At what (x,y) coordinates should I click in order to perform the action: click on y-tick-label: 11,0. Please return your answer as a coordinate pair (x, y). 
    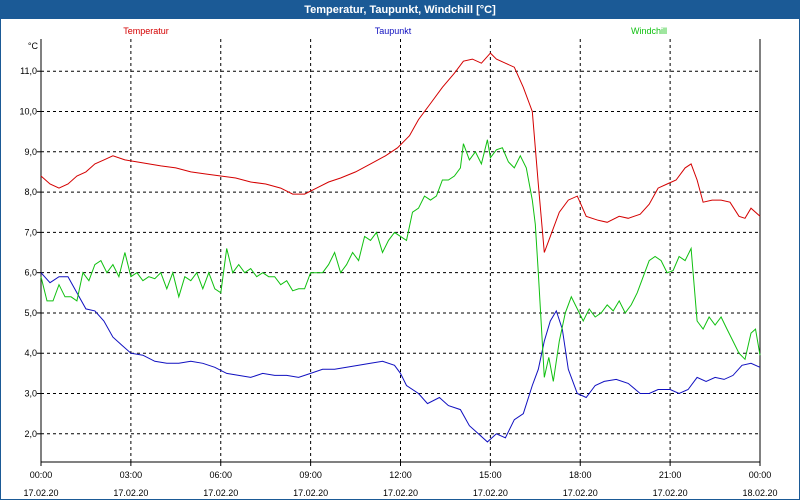
    Looking at the image, I should click on (28, 71).